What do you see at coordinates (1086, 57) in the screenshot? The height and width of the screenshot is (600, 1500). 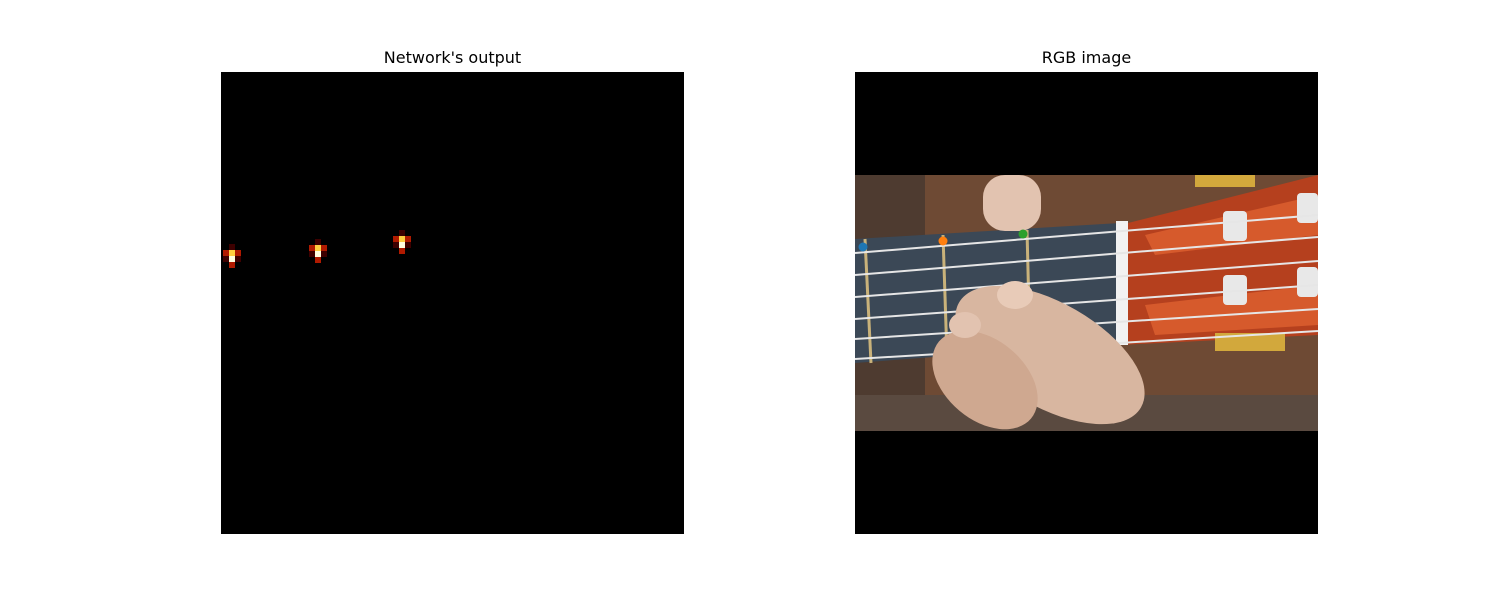 I see `rgb-image-title: RGB image` at bounding box center [1086, 57].